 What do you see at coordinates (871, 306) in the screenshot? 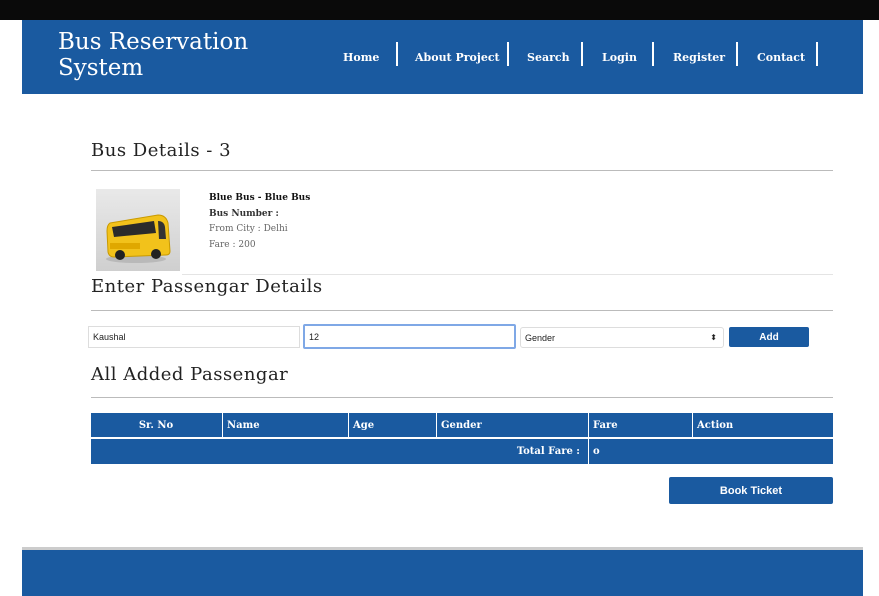
I see `right-margin` at bounding box center [871, 306].